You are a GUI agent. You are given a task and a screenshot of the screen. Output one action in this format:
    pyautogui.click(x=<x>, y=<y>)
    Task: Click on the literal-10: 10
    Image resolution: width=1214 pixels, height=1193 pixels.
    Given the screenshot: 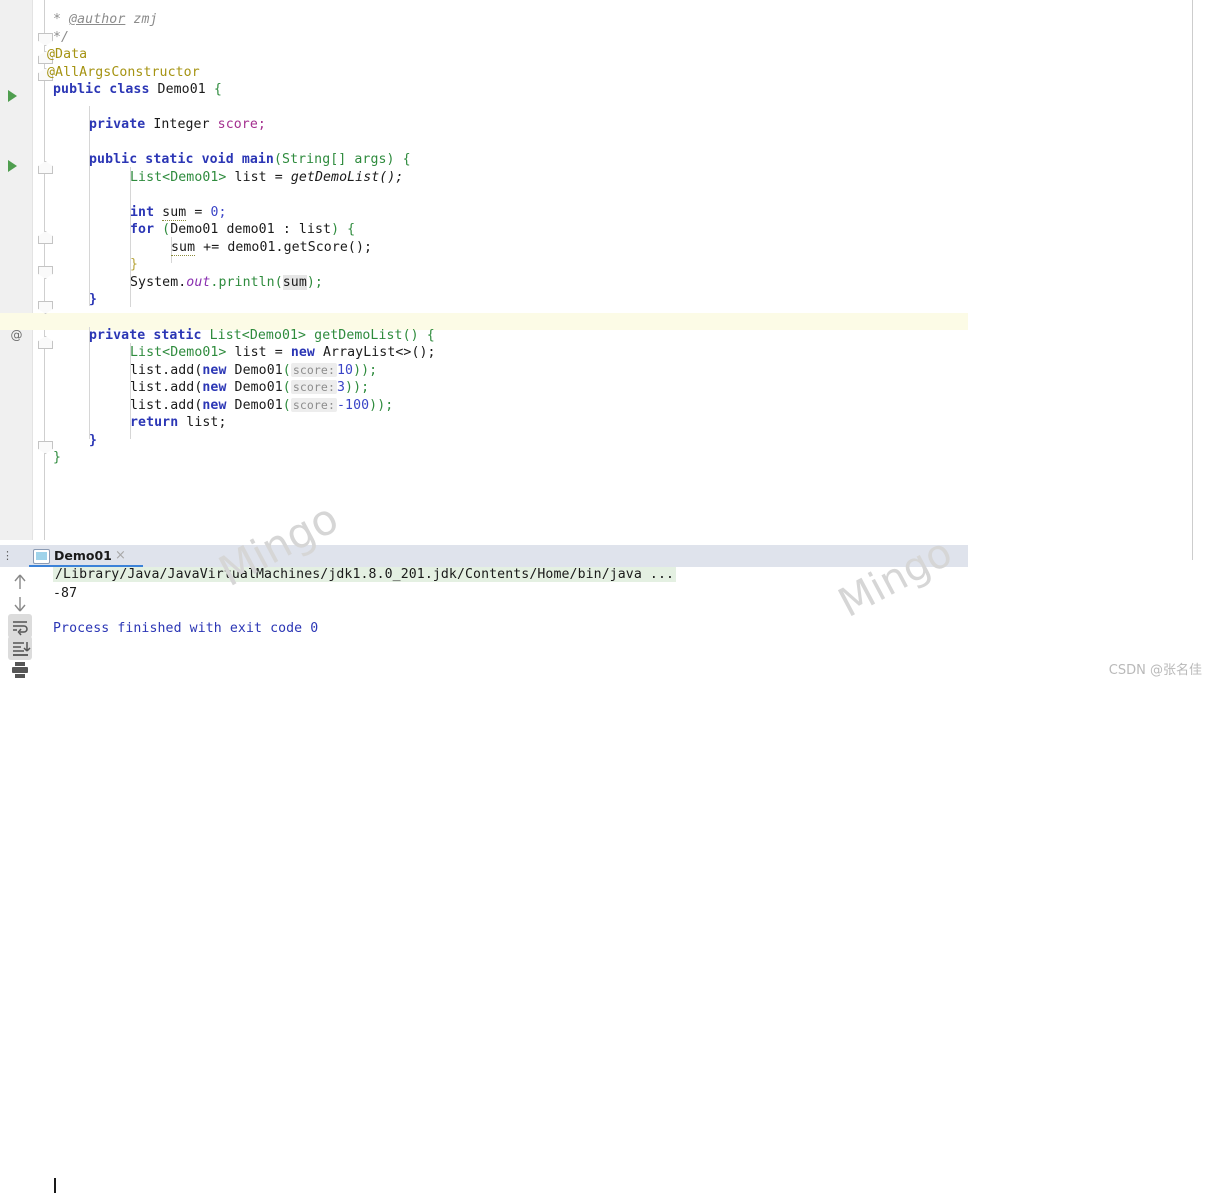 What is the action you would take?
    pyautogui.click(x=345, y=370)
    